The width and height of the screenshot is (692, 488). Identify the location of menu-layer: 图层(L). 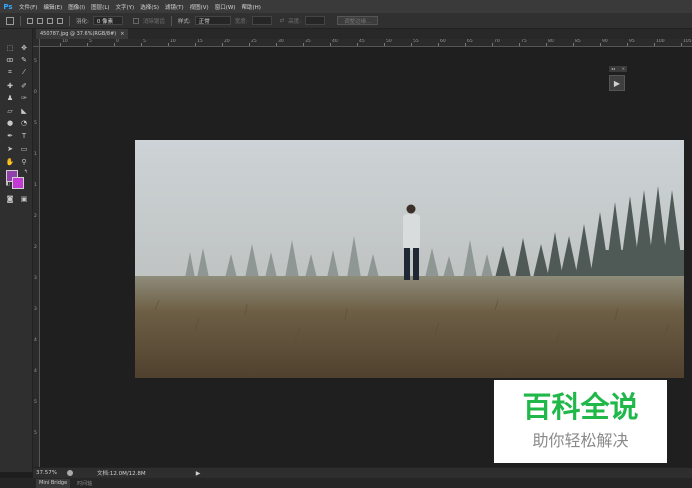
(100, 7).